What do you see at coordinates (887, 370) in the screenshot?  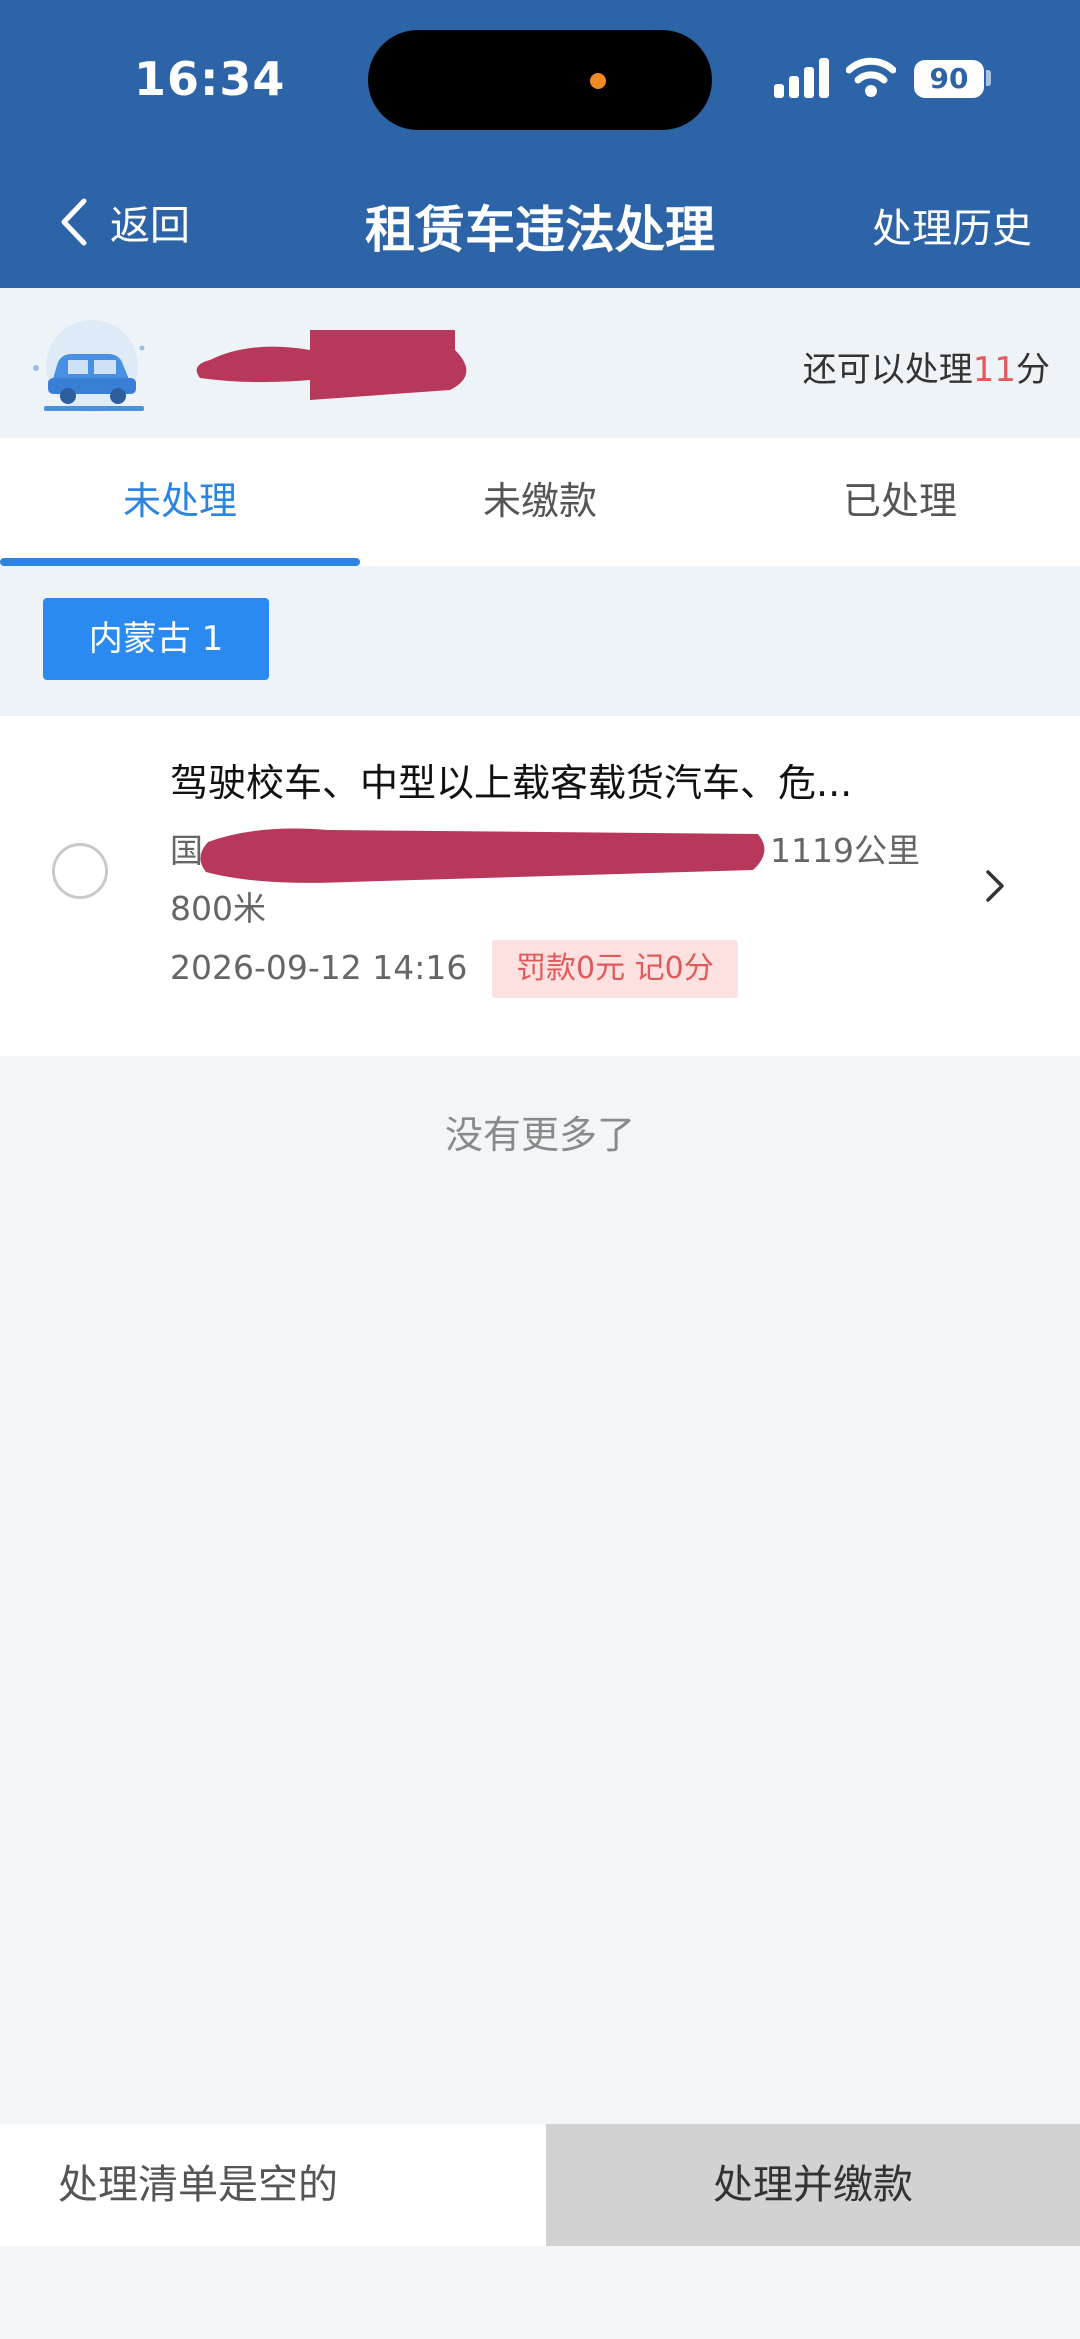 I see `quota-prefix: 还可以处理` at bounding box center [887, 370].